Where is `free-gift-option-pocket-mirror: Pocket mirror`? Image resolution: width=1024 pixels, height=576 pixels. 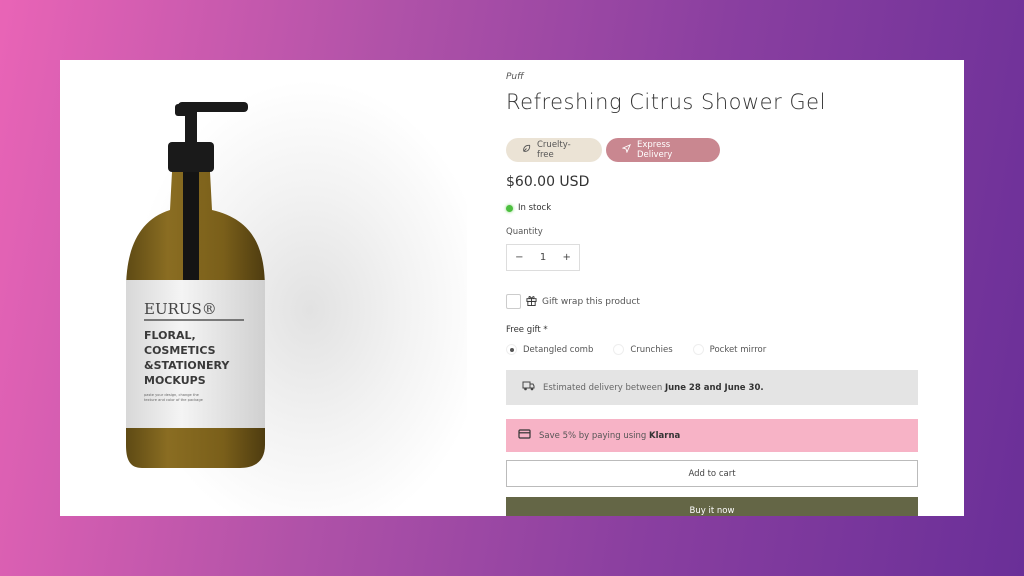
free-gift-option-pocket-mirror: Pocket mirror is located at coordinates (729, 349).